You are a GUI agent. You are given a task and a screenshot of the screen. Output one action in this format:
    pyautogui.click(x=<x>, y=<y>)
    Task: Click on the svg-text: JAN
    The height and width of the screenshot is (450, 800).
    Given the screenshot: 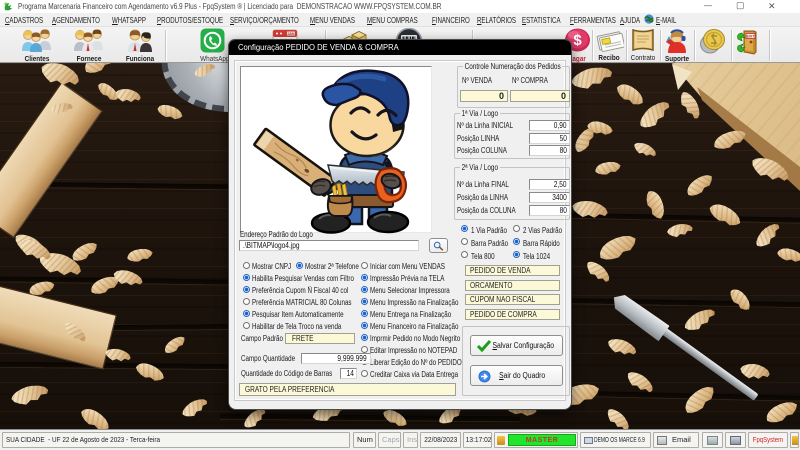 What is the action you would take?
    pyautogui.click(x=290, y=34)
    